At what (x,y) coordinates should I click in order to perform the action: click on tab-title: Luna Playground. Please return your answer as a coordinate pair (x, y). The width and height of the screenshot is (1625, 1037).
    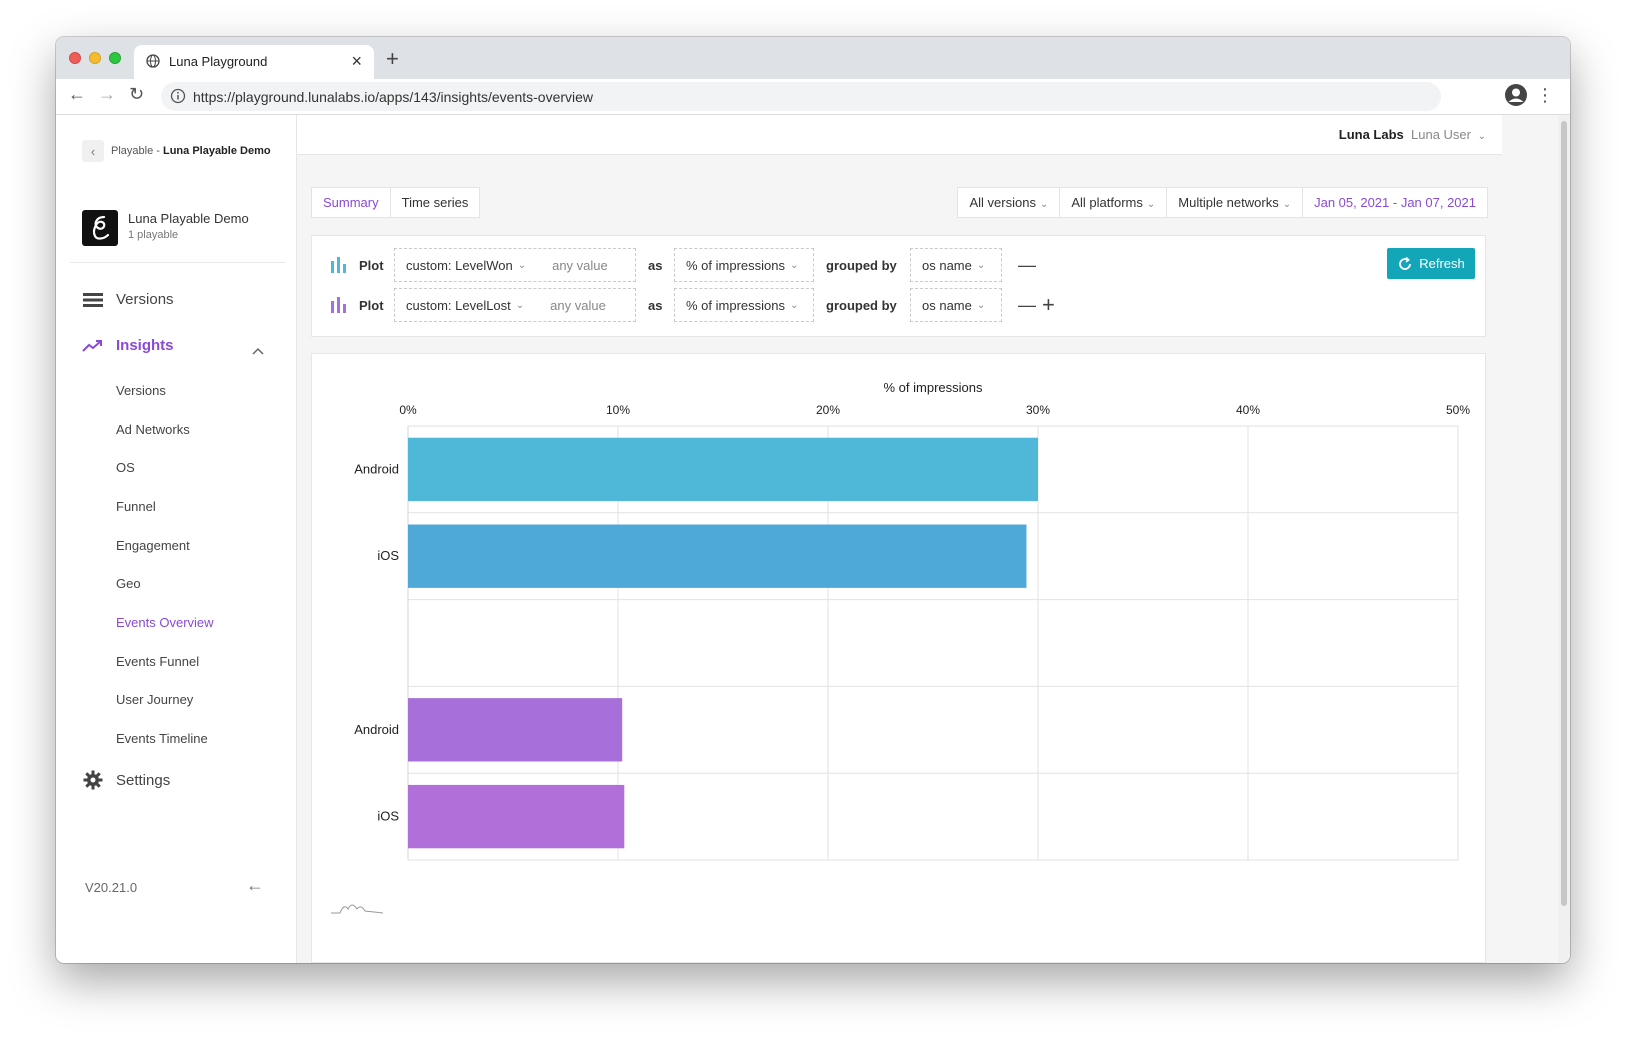
    Looking at the image, I should click on (218, 61).